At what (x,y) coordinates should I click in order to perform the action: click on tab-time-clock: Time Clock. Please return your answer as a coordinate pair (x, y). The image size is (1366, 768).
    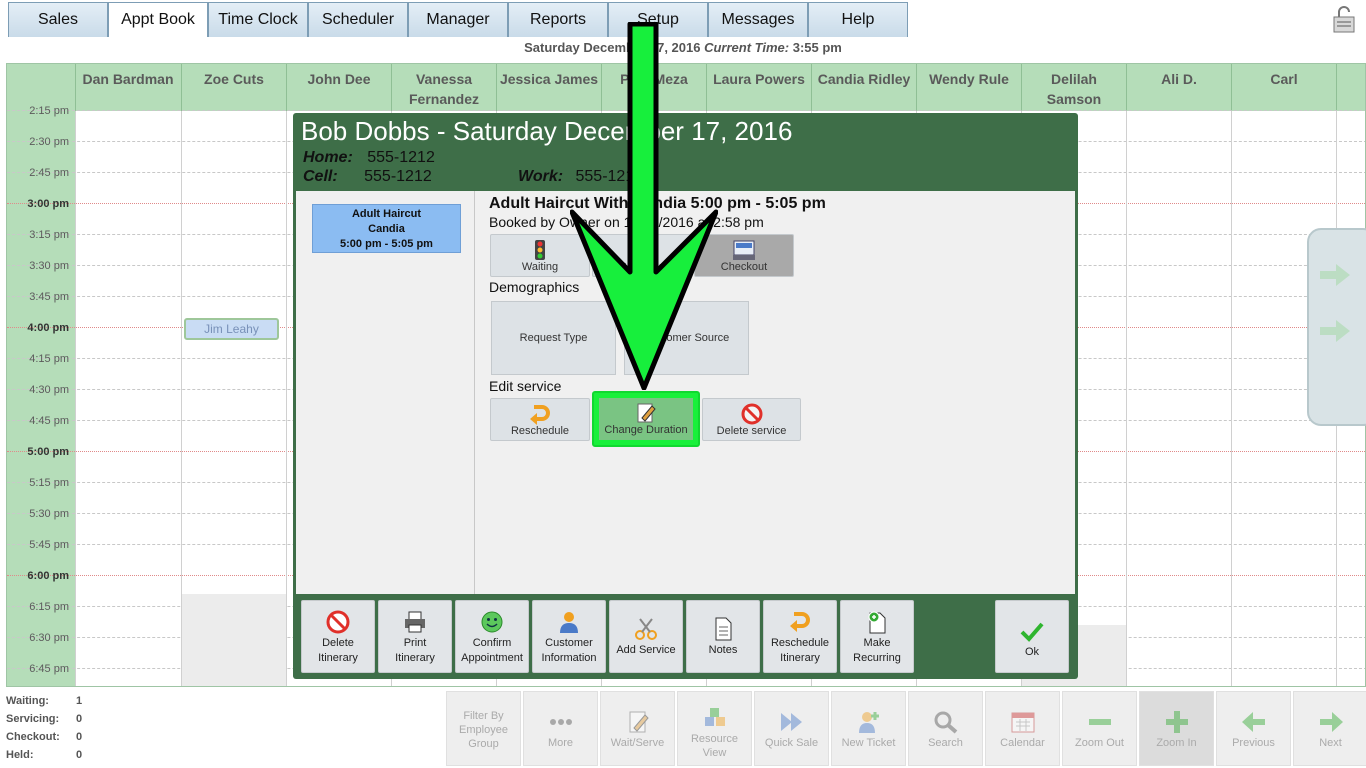
    Looking at the image, I should click on (258, 19).